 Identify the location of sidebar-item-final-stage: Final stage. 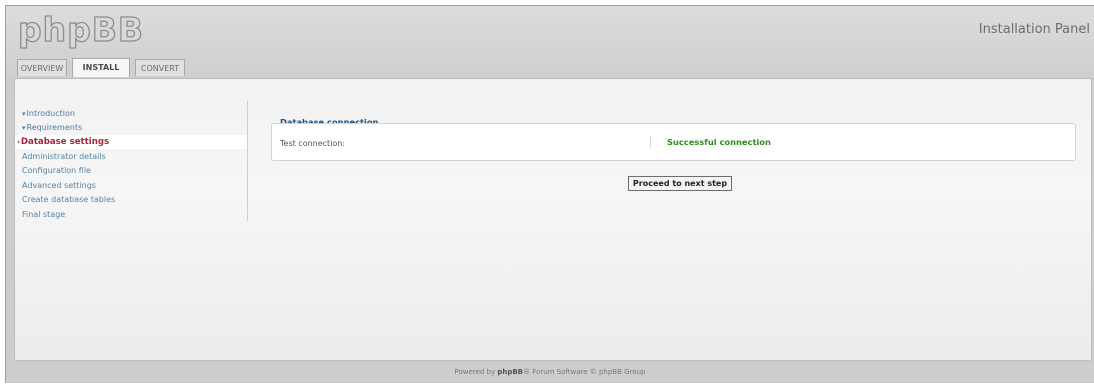
(43, 215).